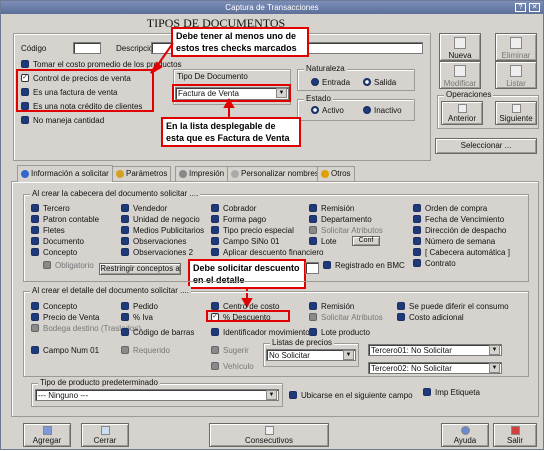  Describe the element at coordinates (145, 350) in the screenshot. I see `detalle-col2-check: Requerido` at that location.